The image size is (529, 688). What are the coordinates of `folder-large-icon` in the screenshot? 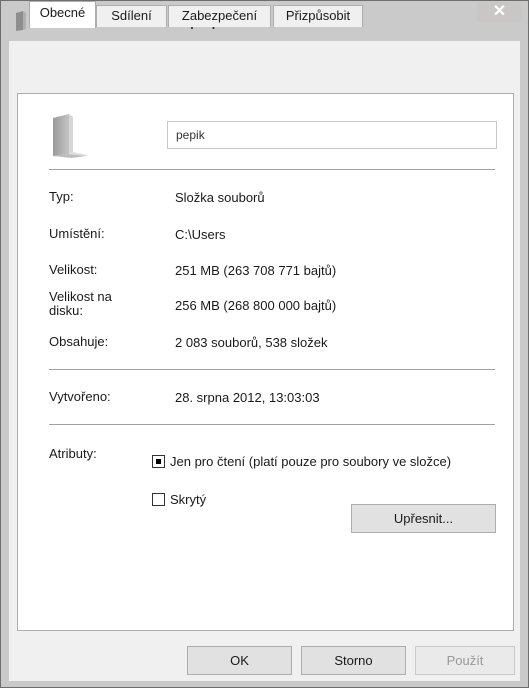 It's located at (70, 136).